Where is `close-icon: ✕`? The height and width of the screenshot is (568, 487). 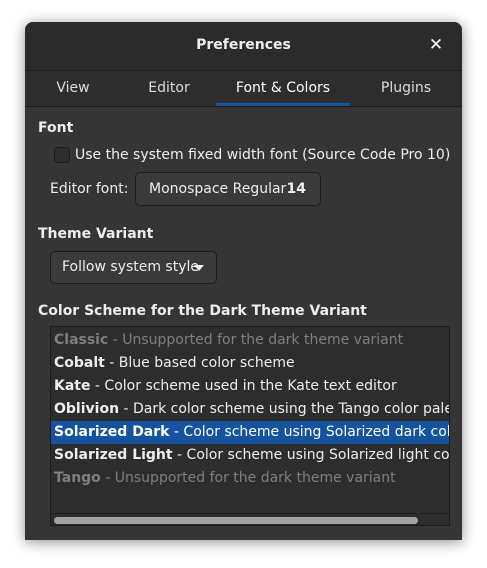 close-icon: ✕ is located at coordinates (436, 45).